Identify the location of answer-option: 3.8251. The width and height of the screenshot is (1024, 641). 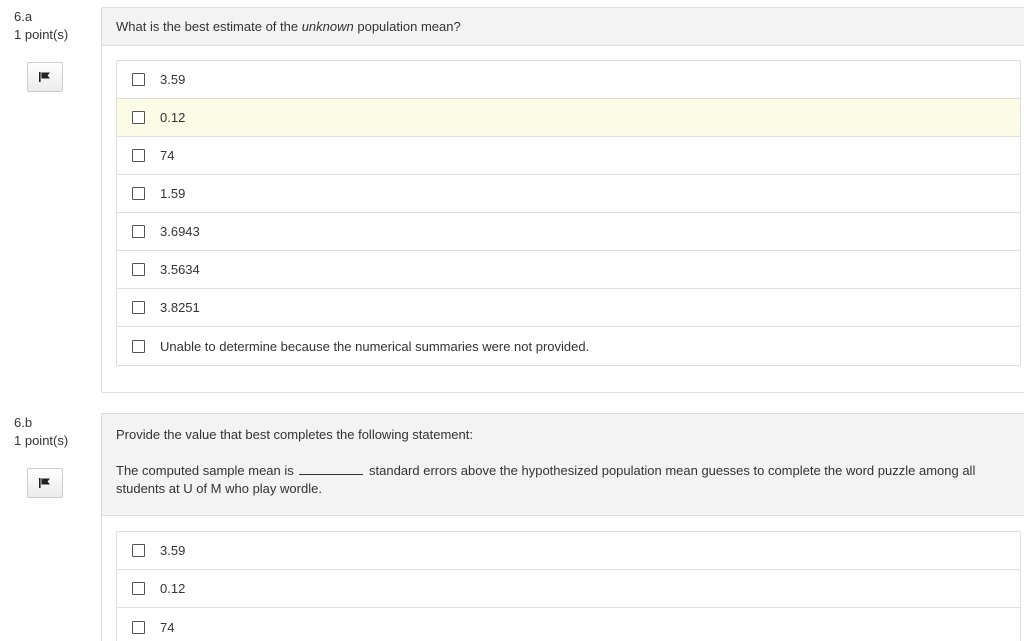
(568, 308).